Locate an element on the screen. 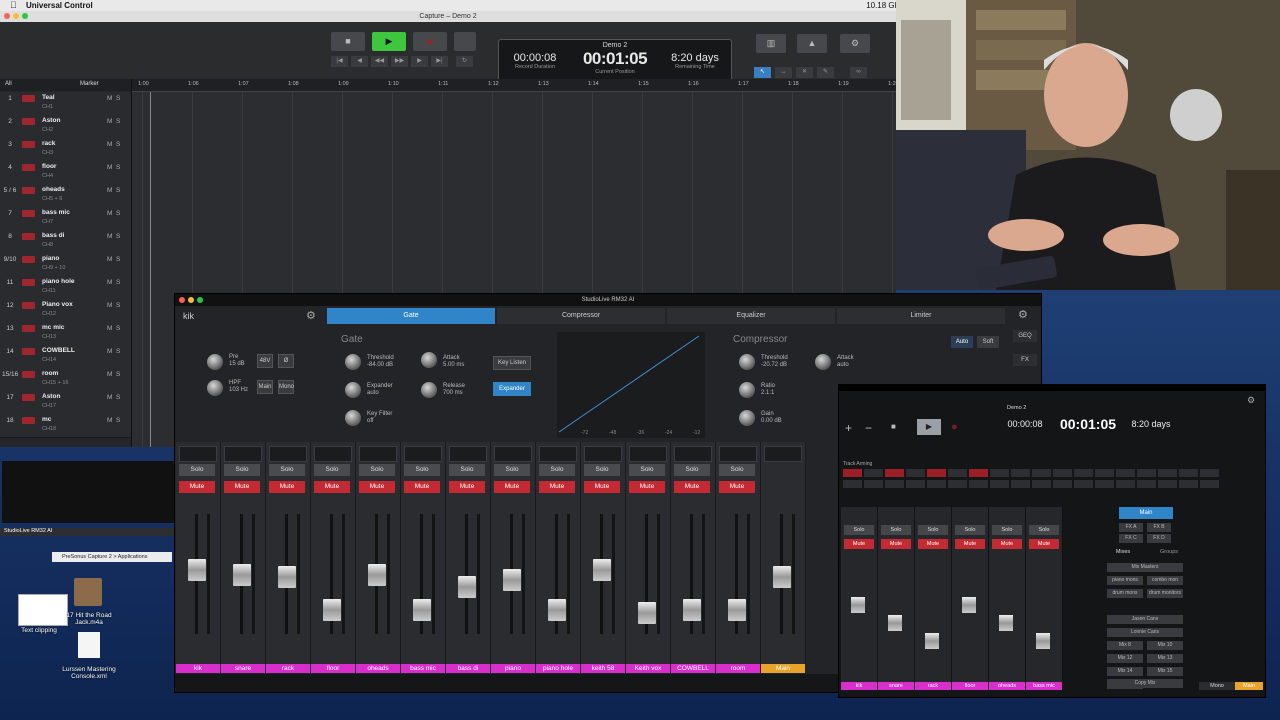 This screenshot has height=720, width=1280. fx-mix-button: FX C is located at coordinates (1131, 538).